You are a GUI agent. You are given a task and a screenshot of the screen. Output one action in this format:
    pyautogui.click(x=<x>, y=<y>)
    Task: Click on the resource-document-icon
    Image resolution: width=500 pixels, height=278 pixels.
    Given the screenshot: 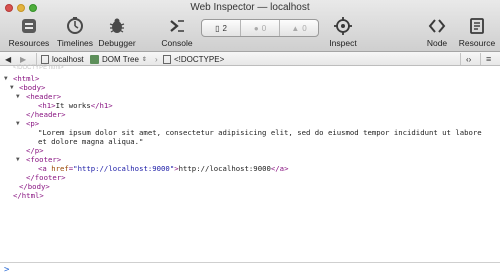 What is the action you would take?
    pyautogui.click(x=477, y=26)
    